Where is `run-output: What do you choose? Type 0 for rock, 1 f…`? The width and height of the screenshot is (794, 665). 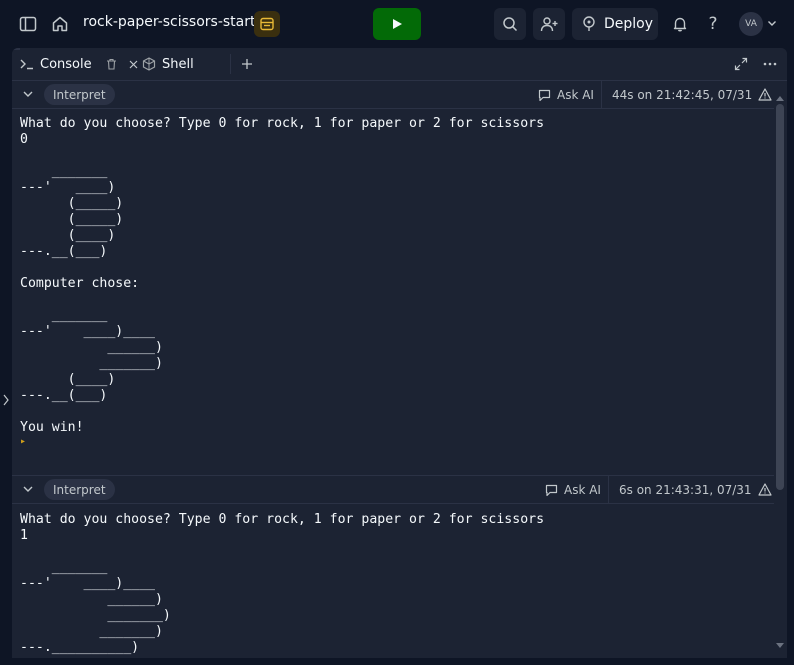
run-output: What do you choose? Type 0 for rock, 1 f… is located at coordinates (282, 583).